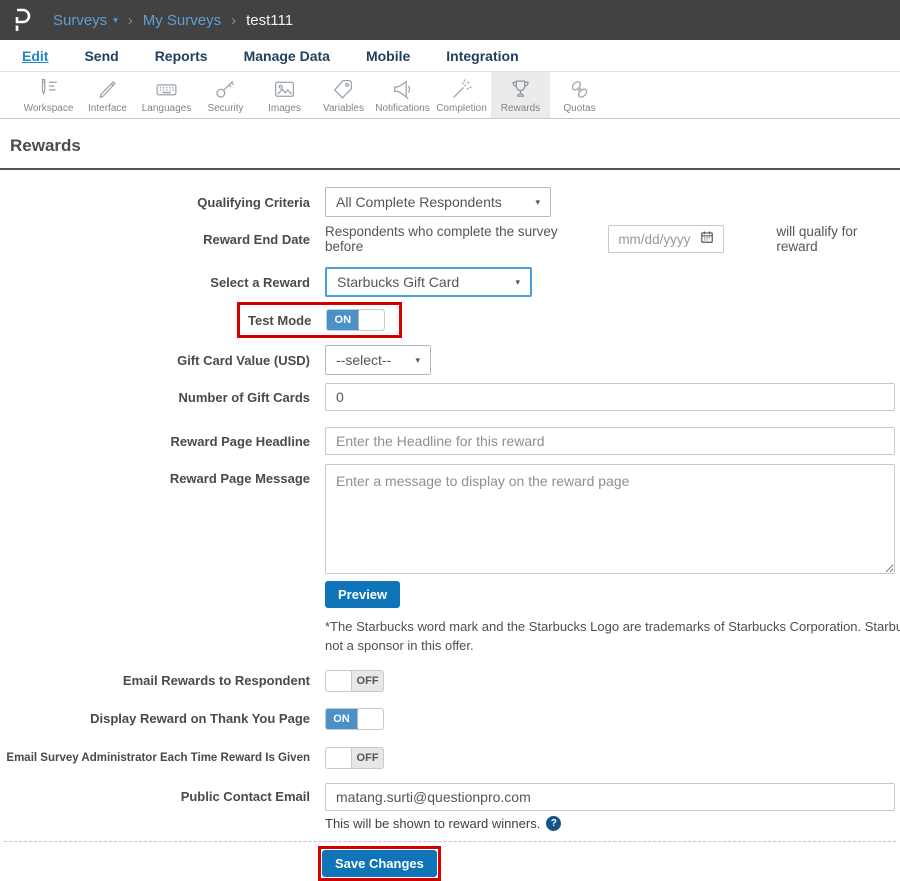  I want to click on test-mode-toggle: ON, so click(356, 320).